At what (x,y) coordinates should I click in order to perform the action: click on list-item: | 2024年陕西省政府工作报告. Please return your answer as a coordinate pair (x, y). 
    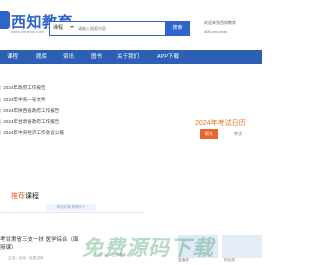
    Looking at the image, I should click on (29, 111).